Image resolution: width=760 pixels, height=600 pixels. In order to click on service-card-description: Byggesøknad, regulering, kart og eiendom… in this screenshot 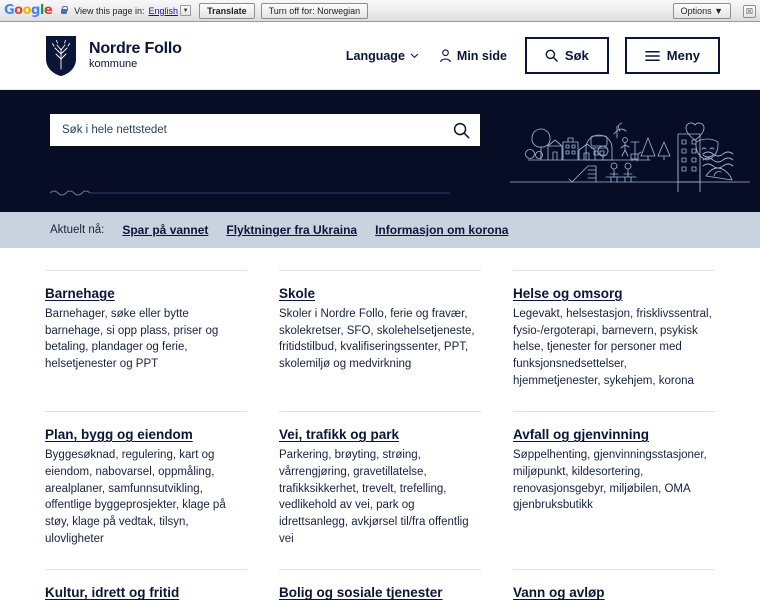, I will do `click(135, 497)`.